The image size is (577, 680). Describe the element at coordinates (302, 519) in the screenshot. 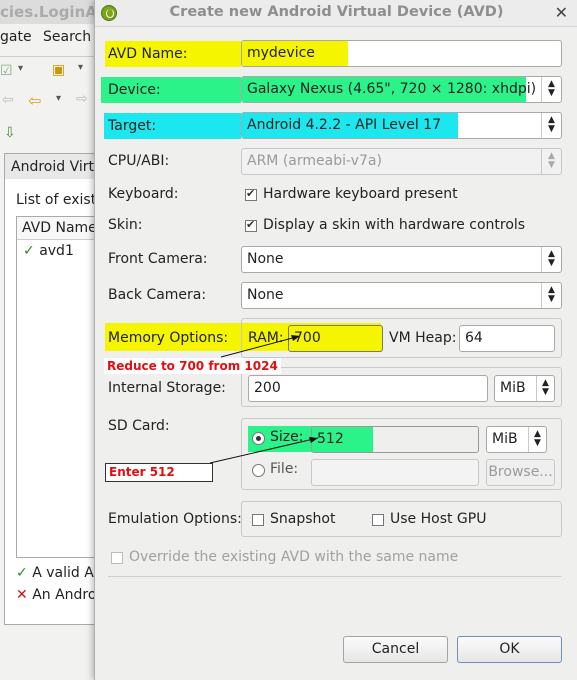

I see `snapshot-label: Snapshot` at that location.